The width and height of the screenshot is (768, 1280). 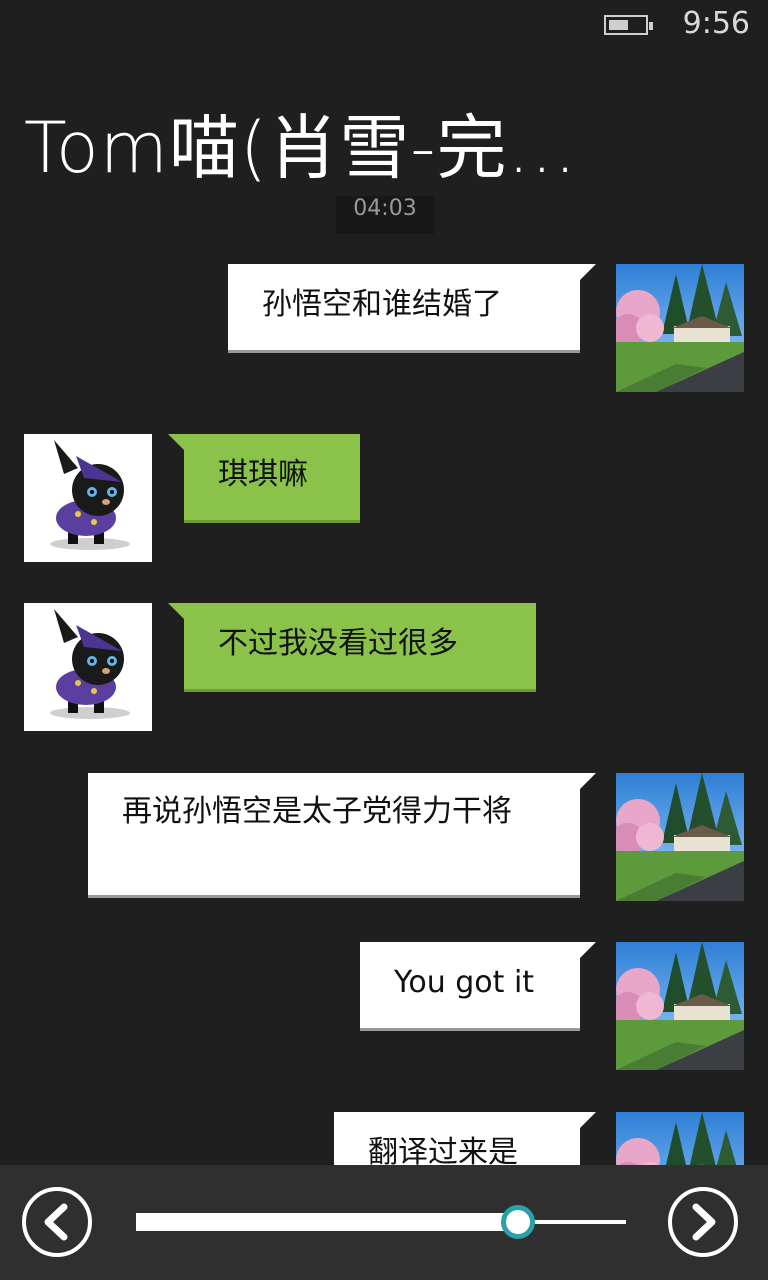 I want to click on message-bubble: 琪琪嘛, so click(x=264, y=478).